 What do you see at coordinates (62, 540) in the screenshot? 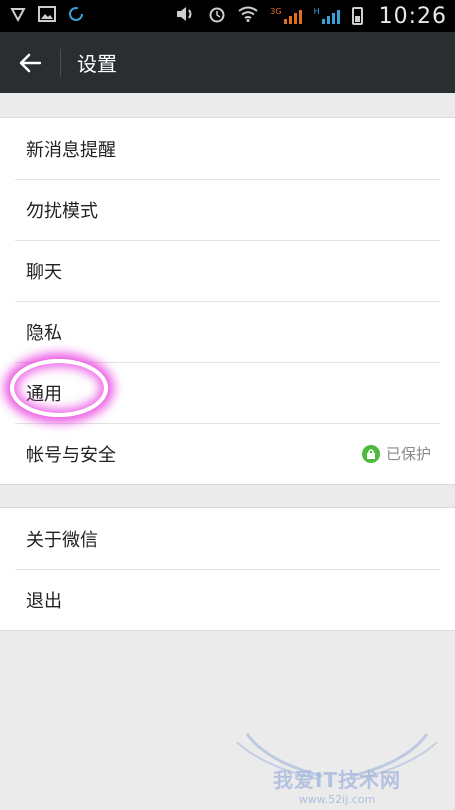
I see `settings-item-label: 关于微信` at bounding box center [62, 540].